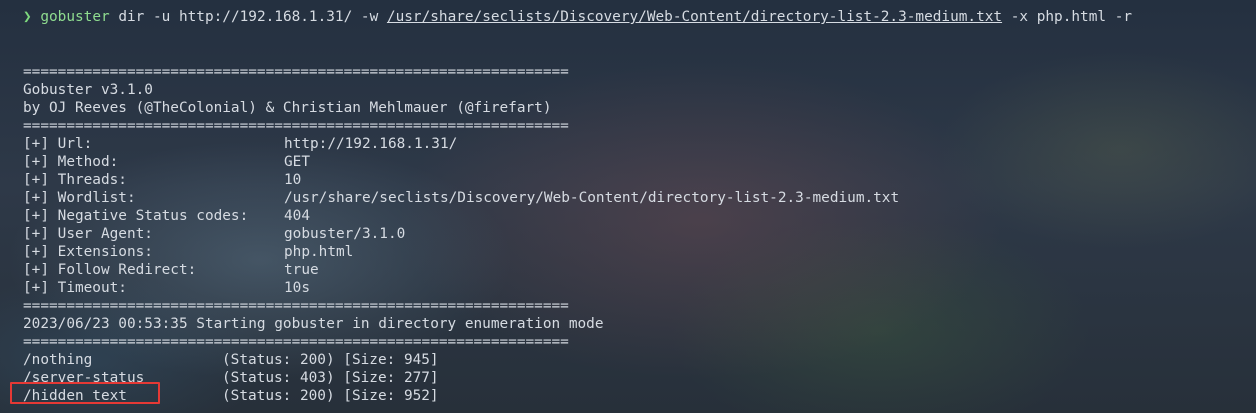  I want to click on command-args-tail: -x php.html -r, so click(1071, 17).